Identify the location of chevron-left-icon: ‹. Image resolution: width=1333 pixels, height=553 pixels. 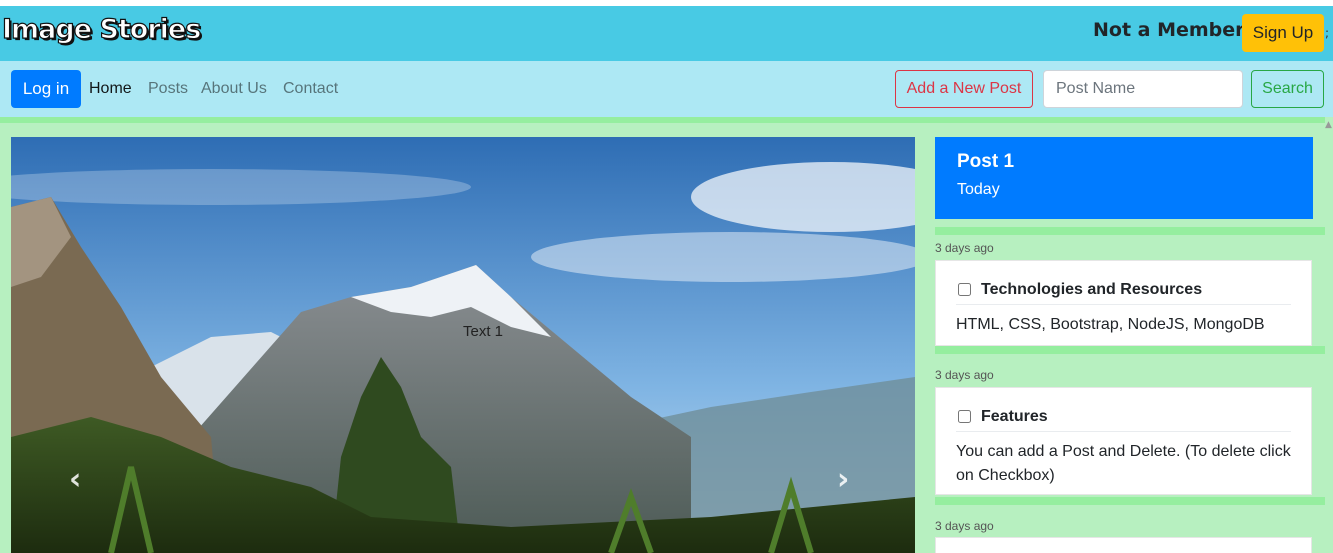
(75, 479).